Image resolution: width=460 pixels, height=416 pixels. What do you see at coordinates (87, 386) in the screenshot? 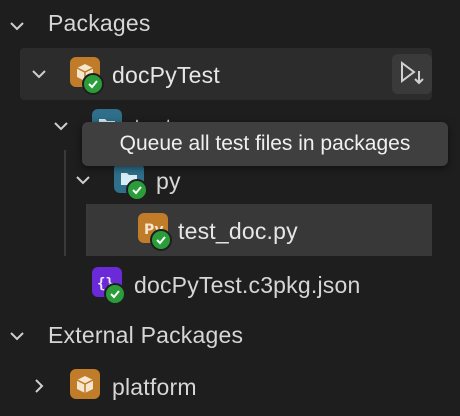
I see `package-icon` at bounding box center [87, 386].